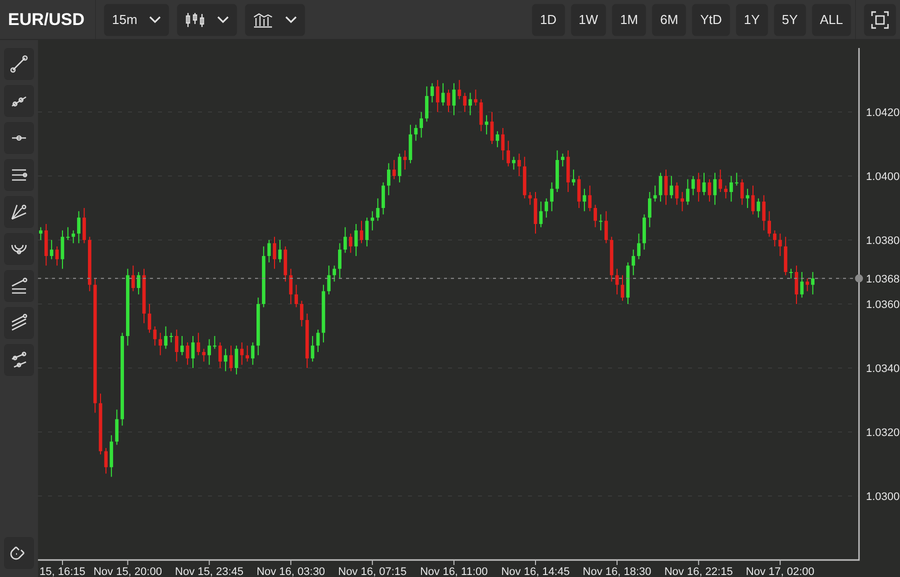 The width and height of the screenshot is (900, 577). Describe the element at coordinates (669, 20) in the screenshot. I see `range-button: 6M` at that location.